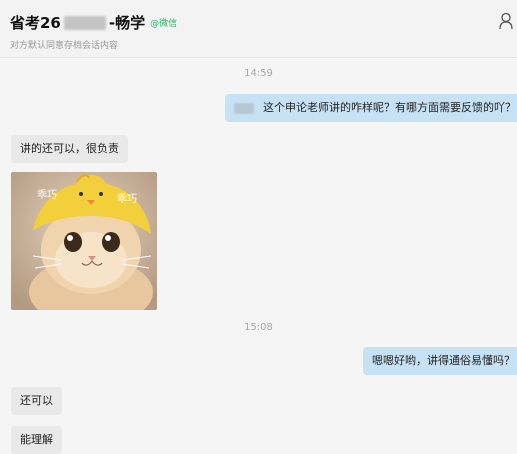  What do you see at coordinates (258, 327) in the screenshot?
I see `timestamp: 15:08` at bounding box center [258, 327].